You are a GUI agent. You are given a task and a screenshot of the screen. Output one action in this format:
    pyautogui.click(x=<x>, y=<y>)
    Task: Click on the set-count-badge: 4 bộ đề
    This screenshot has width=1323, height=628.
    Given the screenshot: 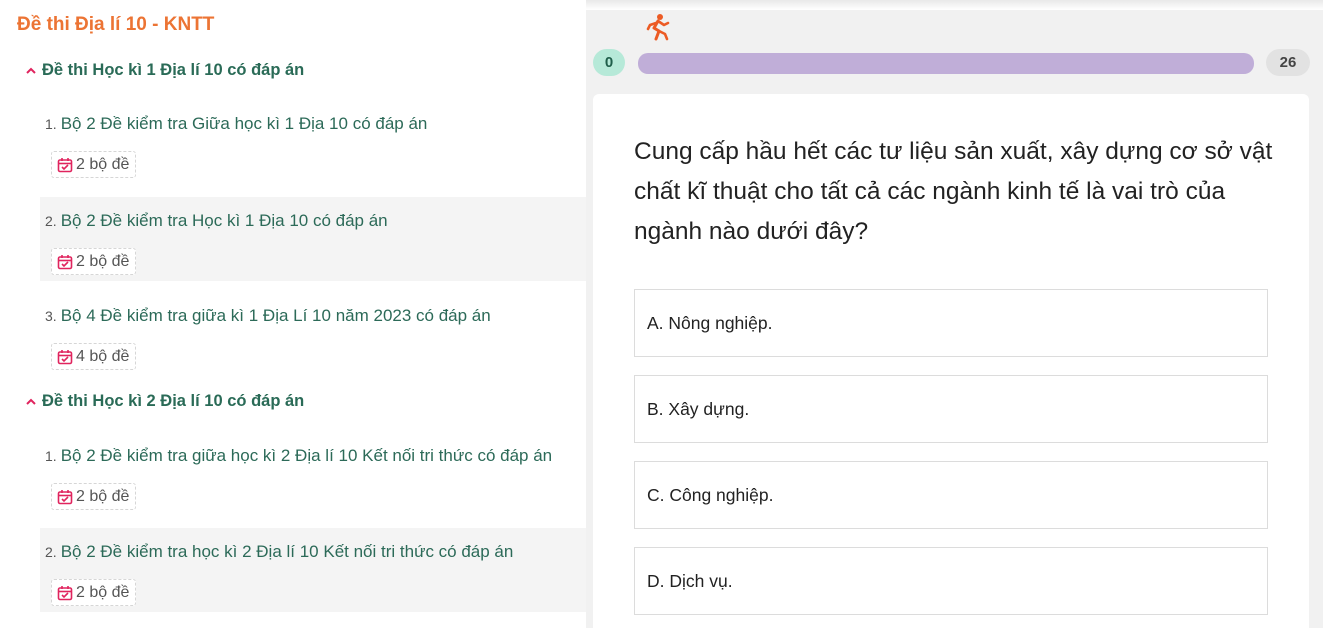 What is the action you would take?
    pyautogui.click(x=94, y=356)
    